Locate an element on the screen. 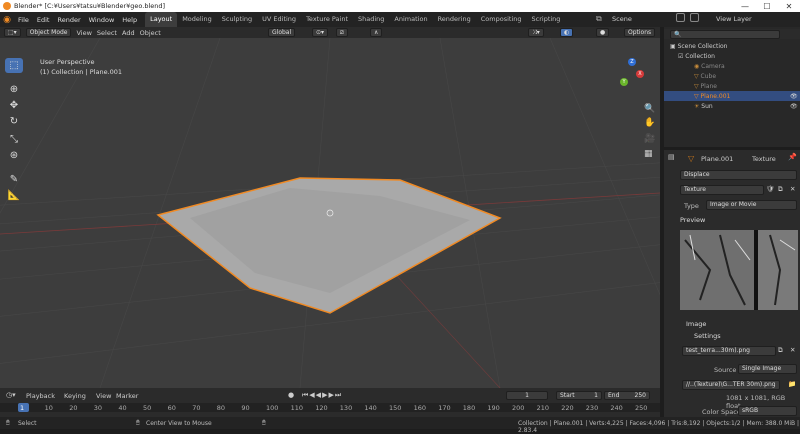 The width and height of the screenshot is (800, 434). outliner-row-cube: ▽ Cube is located at coordinates (732, 76).